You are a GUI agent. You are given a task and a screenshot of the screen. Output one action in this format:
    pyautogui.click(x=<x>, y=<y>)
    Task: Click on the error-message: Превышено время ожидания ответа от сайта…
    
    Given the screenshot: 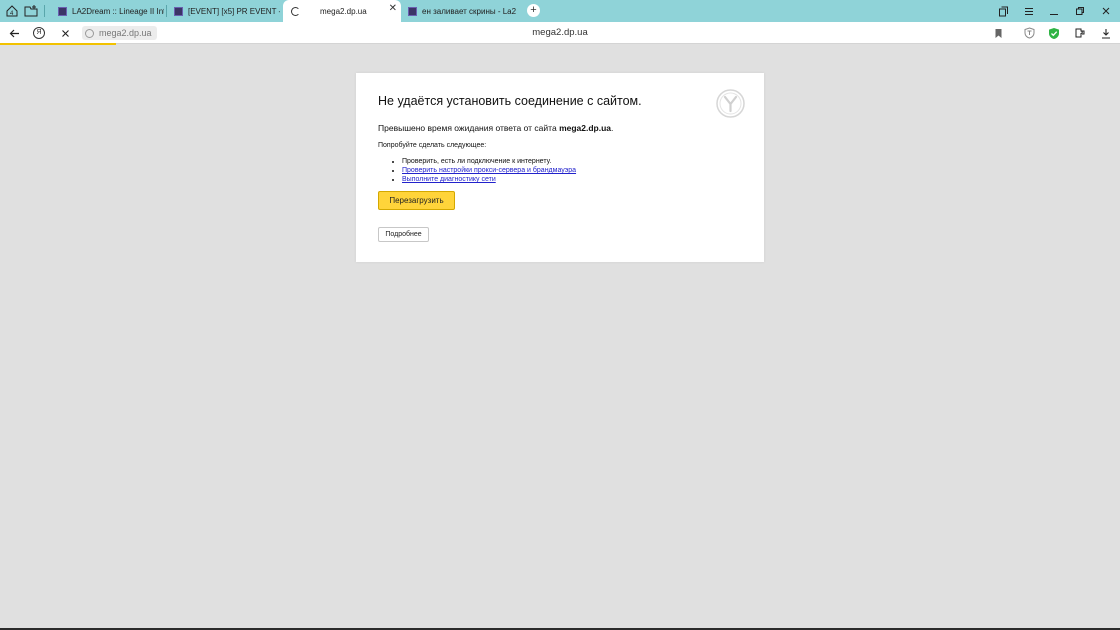 What is the action you would take?
    pyautogui.click(x=495, y=128)
    